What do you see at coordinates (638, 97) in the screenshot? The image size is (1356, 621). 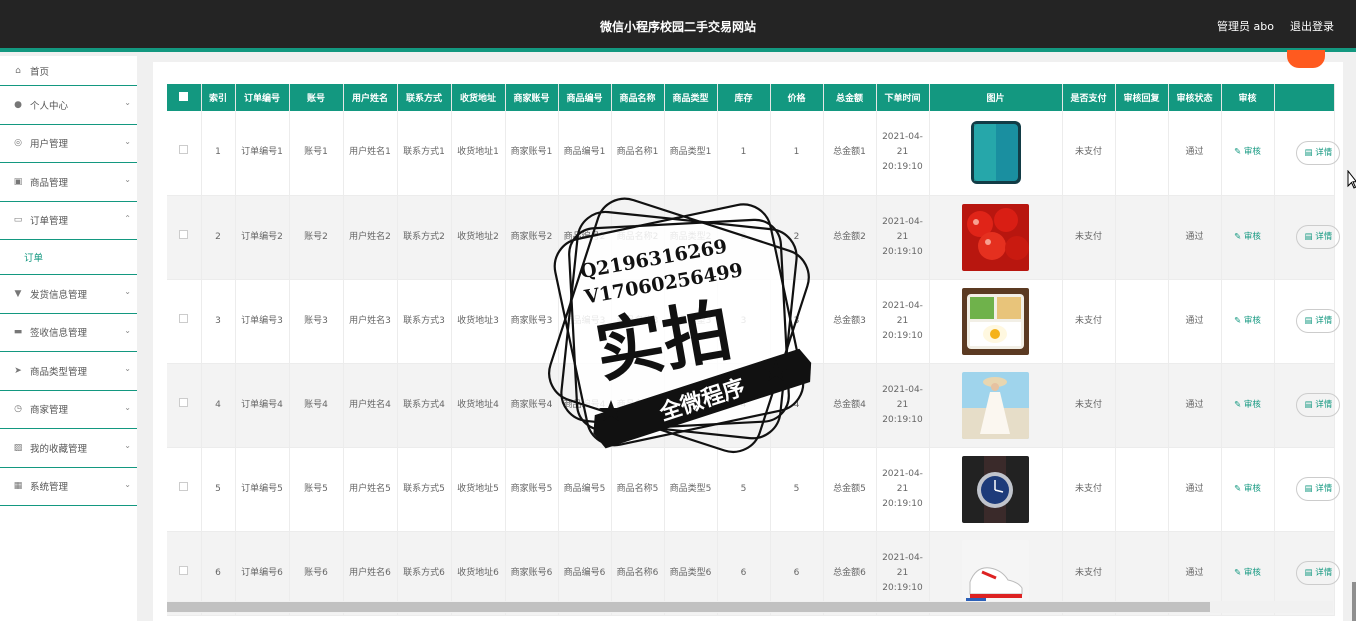 I see `col-header: 商品名称` at bounding box center [638, 97].